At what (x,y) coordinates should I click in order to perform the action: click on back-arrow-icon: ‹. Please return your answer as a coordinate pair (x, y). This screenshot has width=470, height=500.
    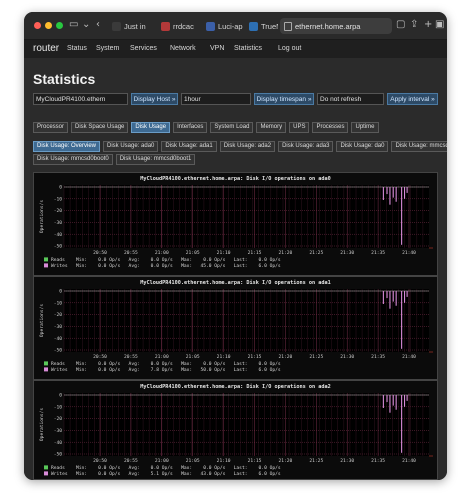
    Looking at the image, I should click on (98, 25).